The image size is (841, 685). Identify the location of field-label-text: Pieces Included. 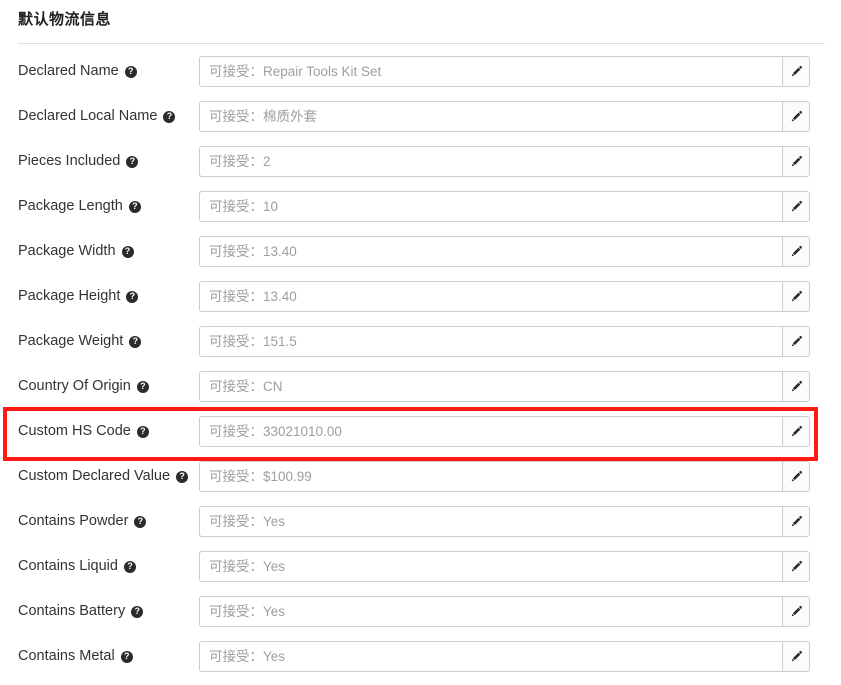
(69, 161).